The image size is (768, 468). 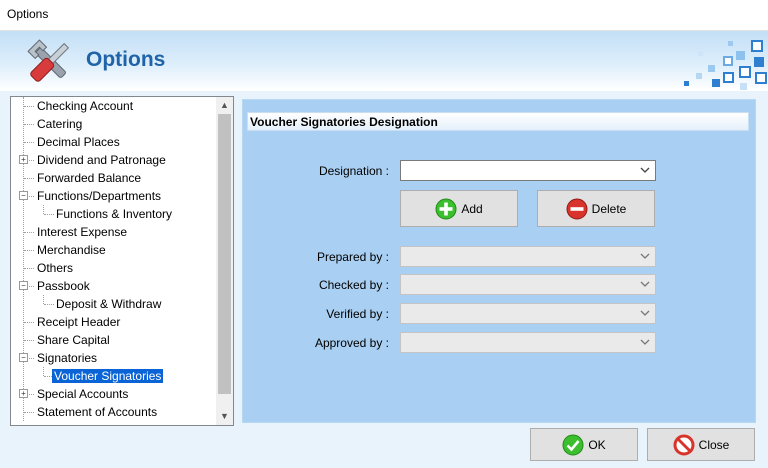 I want to click on tree-item-label: Merchandise, so click(x=71, y=250).